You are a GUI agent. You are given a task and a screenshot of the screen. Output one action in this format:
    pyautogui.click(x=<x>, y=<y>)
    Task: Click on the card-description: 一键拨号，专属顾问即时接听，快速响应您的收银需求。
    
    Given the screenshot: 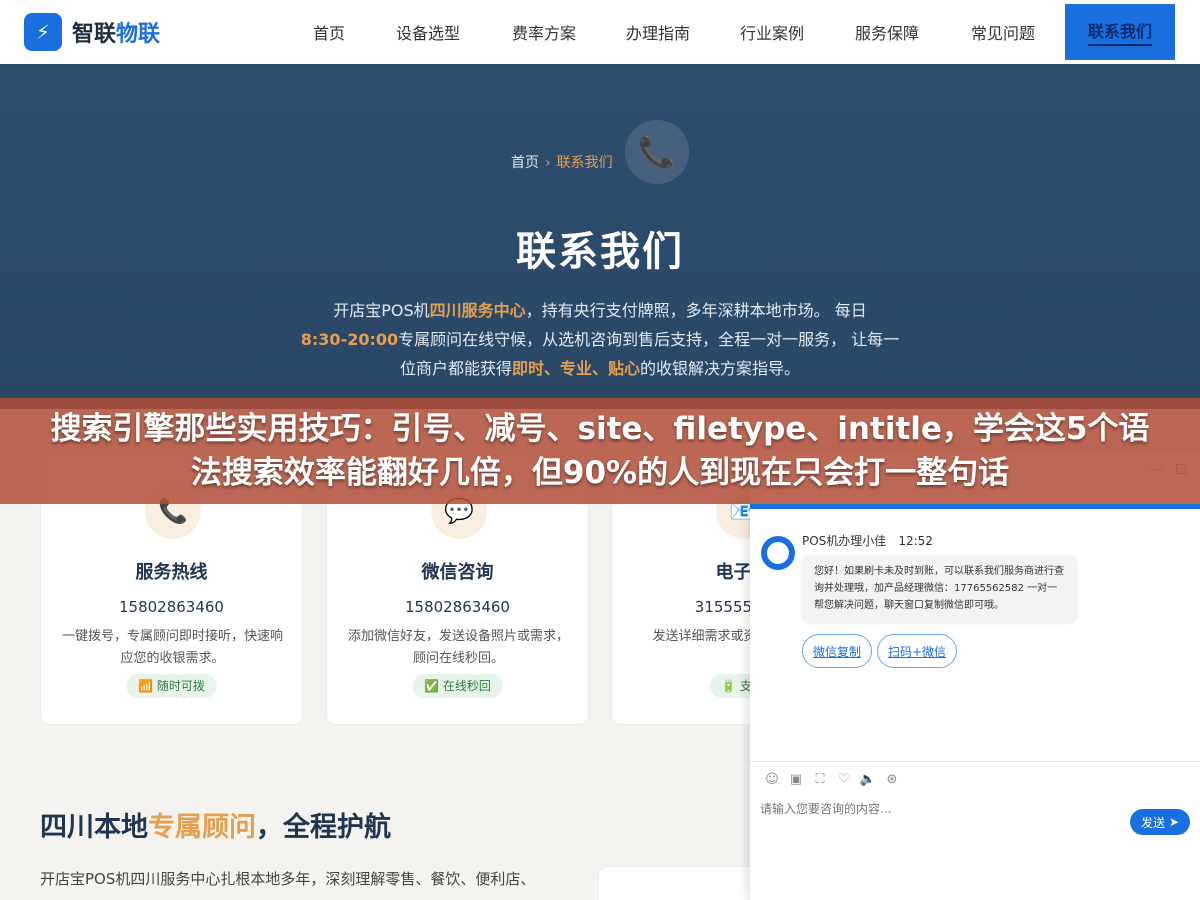 What is the action you would take?
    pyautogui.click(x=172, y=647)
    